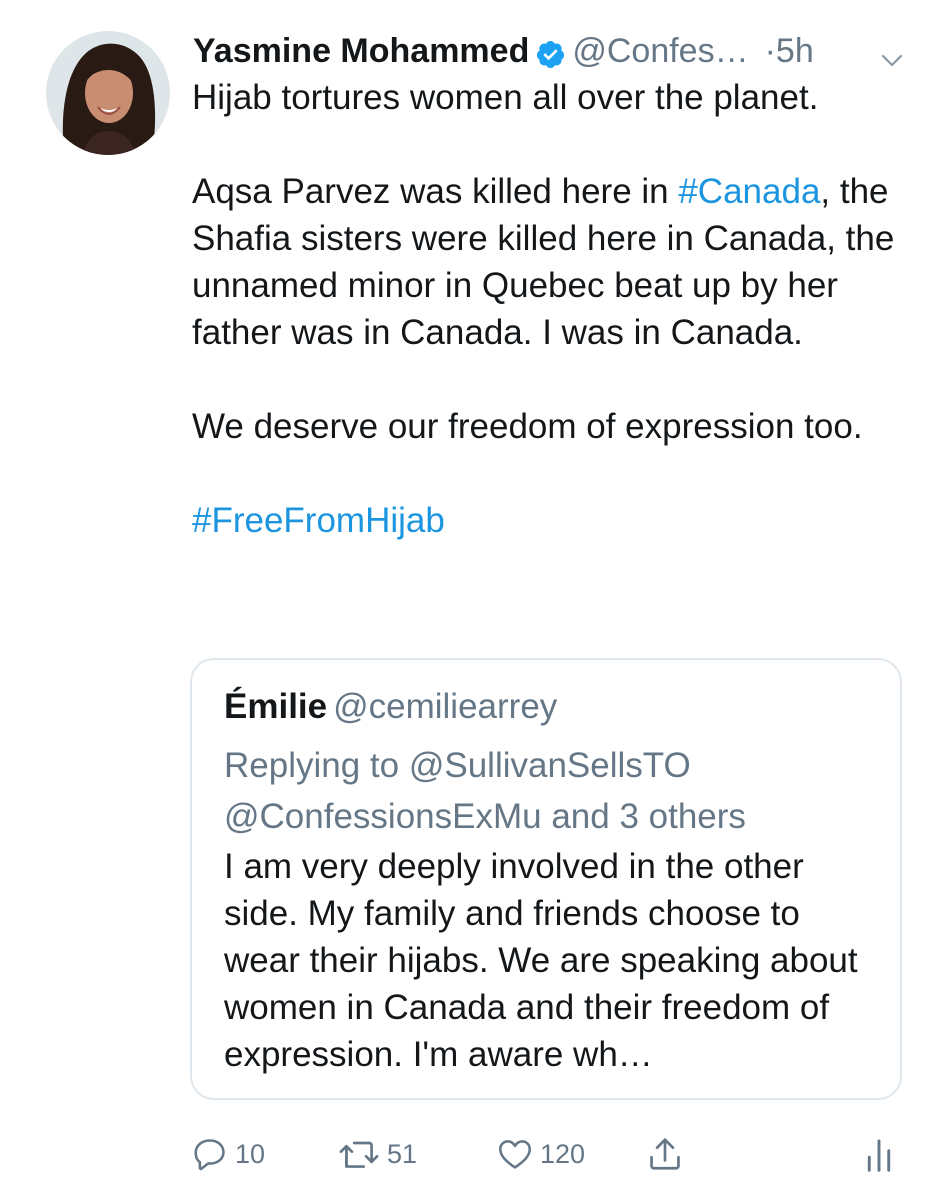 Image resolution: width=948 pixels, height=1200 pixels. What do you see at coordinates (210, 1154) in the screenshot?
I see `reply-icon` at bounding box center [210, 1154].